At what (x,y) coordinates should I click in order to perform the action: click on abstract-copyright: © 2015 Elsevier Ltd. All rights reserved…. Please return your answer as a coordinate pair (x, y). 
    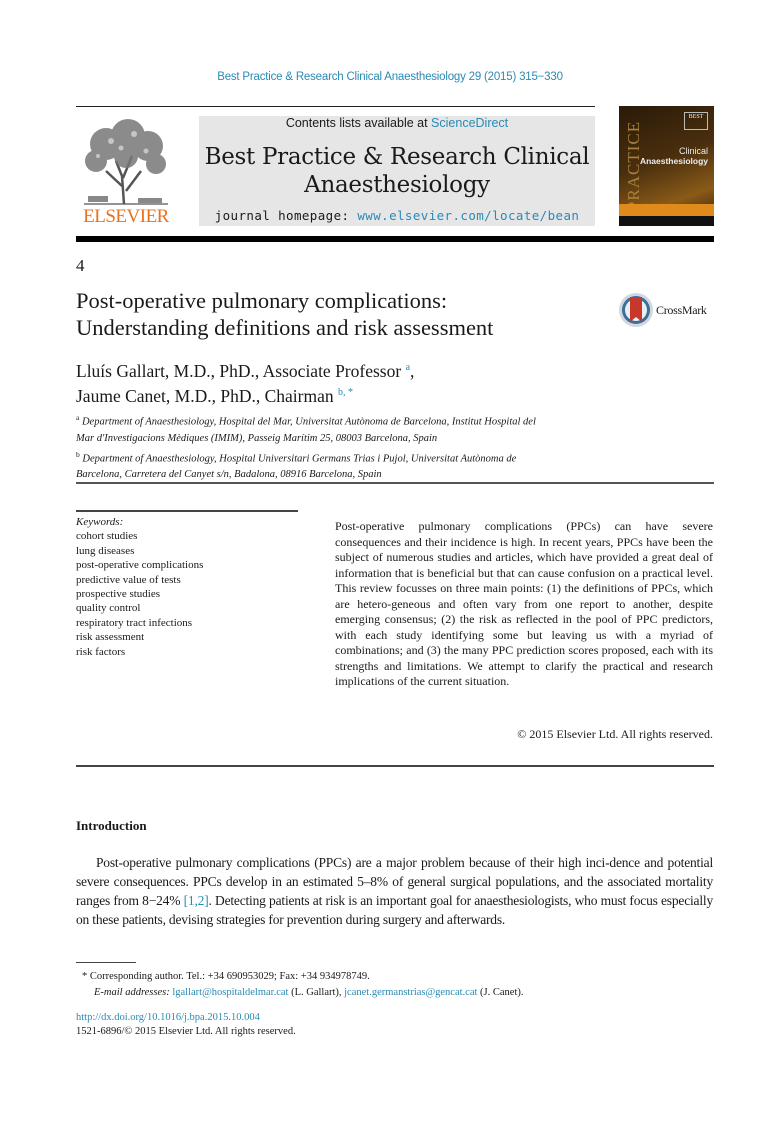
    Looking at the image, I should click on (615, 734).